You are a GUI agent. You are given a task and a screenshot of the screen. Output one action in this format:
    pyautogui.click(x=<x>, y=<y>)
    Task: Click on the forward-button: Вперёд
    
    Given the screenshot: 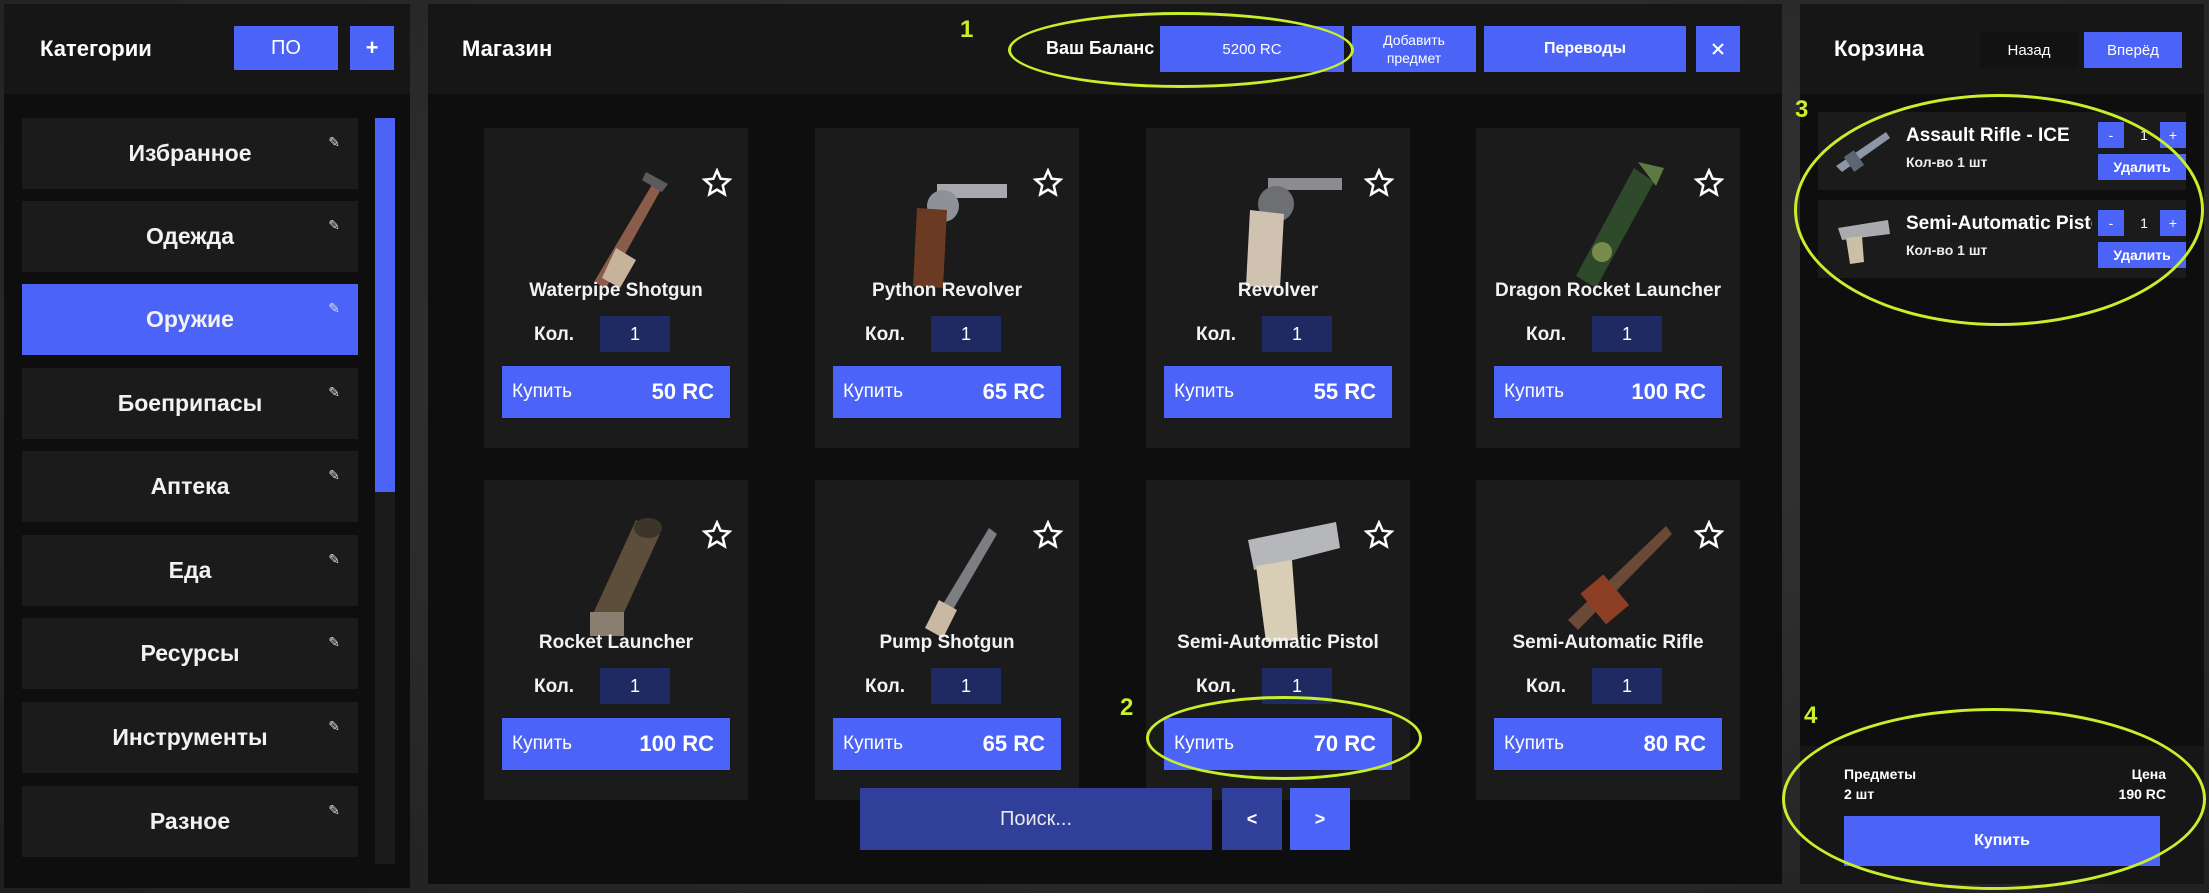 What is the action you would take?
    pyautogui.click(x=2133, y=50)
    